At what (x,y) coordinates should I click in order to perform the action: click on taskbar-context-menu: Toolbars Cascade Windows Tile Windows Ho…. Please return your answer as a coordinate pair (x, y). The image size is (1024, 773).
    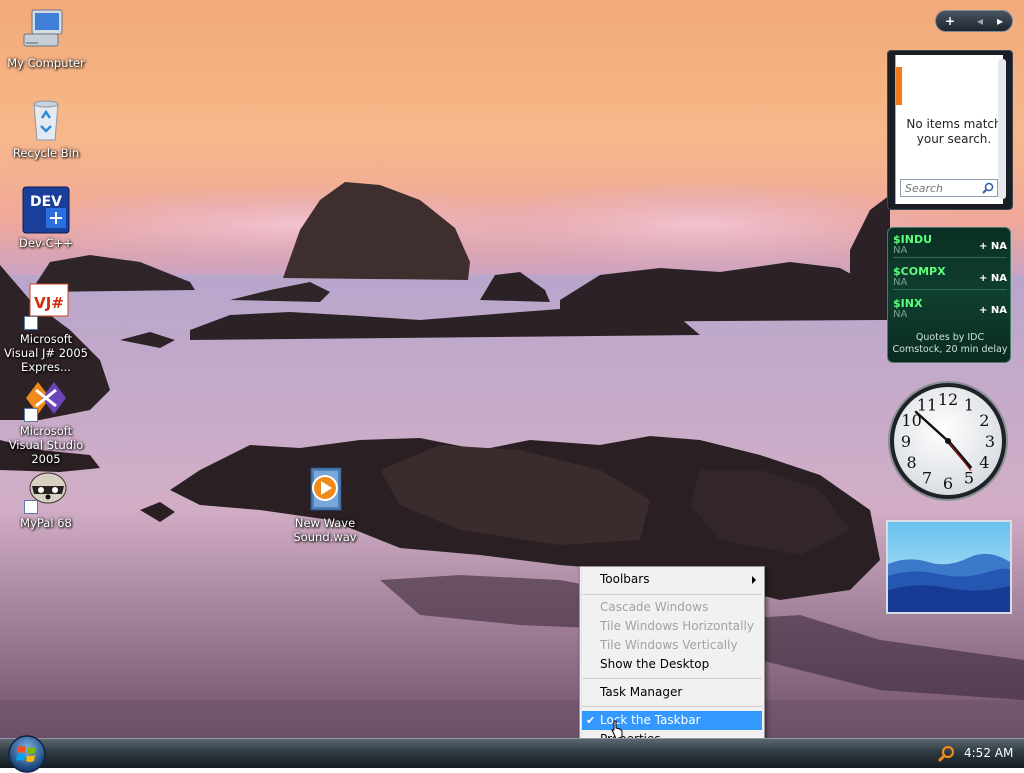
    Looking at the image, I should click on (672, 652).